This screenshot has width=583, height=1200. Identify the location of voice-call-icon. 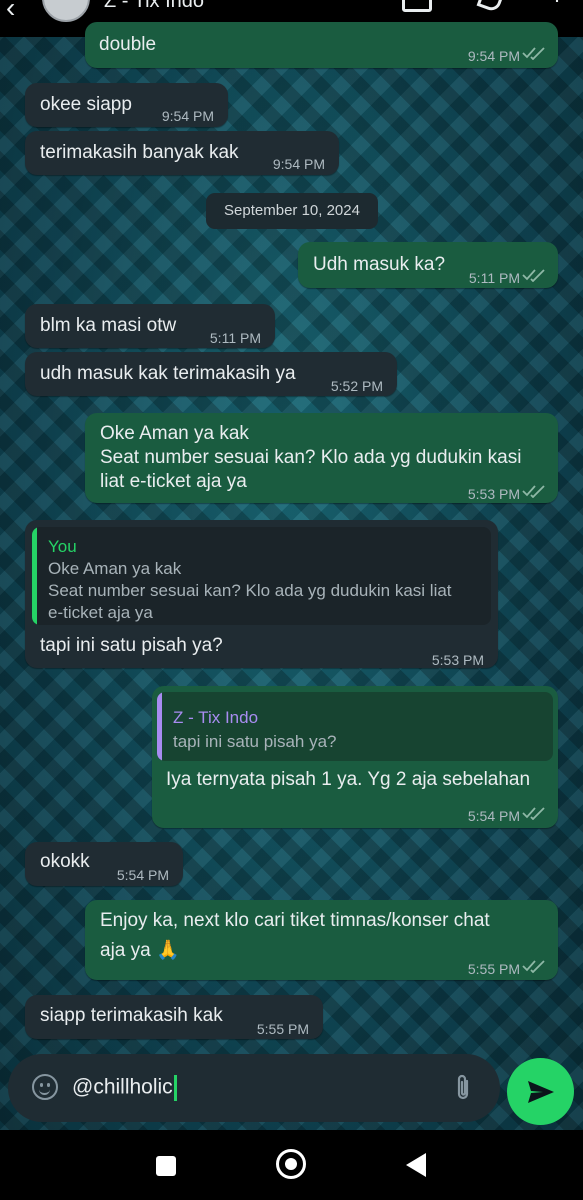
(491, 7).